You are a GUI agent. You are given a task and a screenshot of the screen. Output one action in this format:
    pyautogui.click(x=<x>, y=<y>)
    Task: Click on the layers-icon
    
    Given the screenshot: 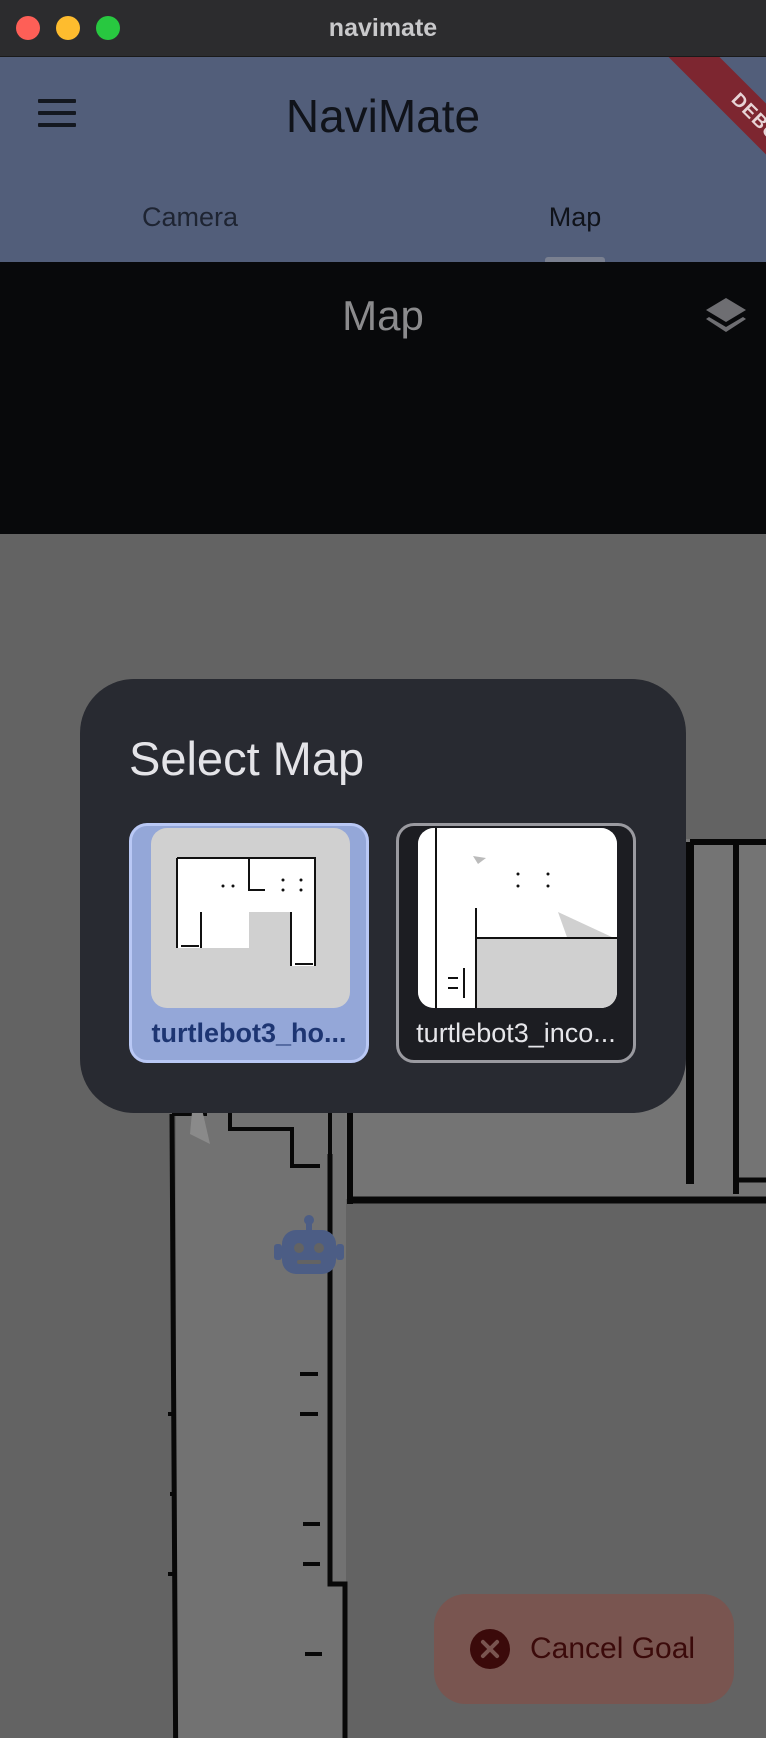 What is the action you would take?
    pyautogui.click(x=726, y=317)
    